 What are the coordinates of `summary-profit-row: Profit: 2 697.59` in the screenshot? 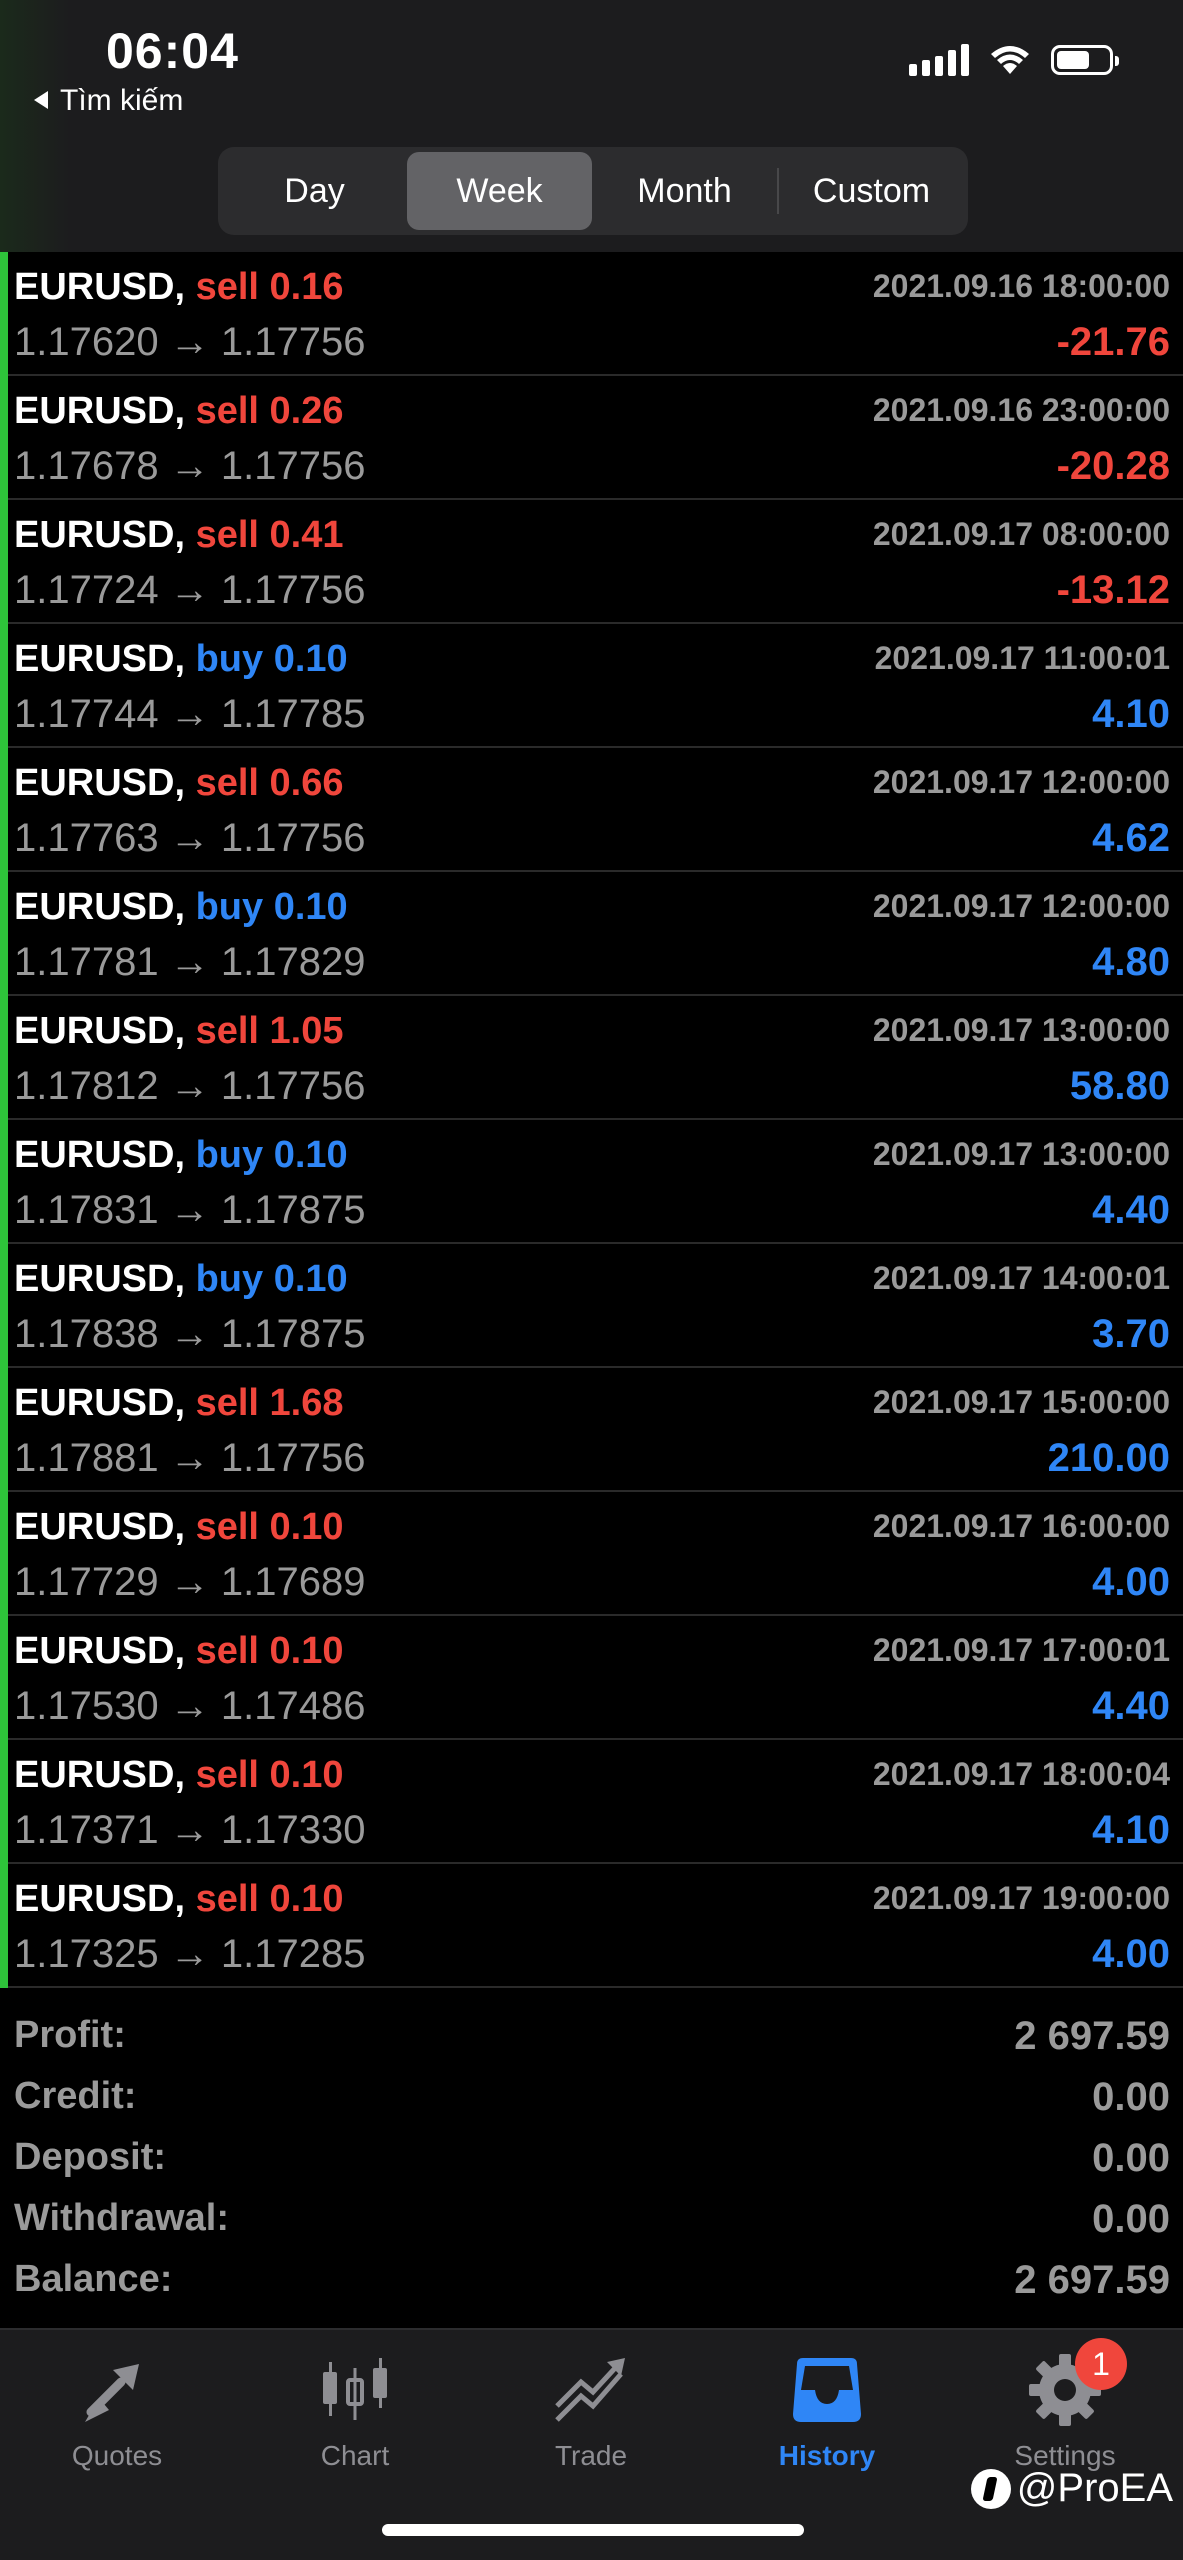 It's located at (591, 2032).